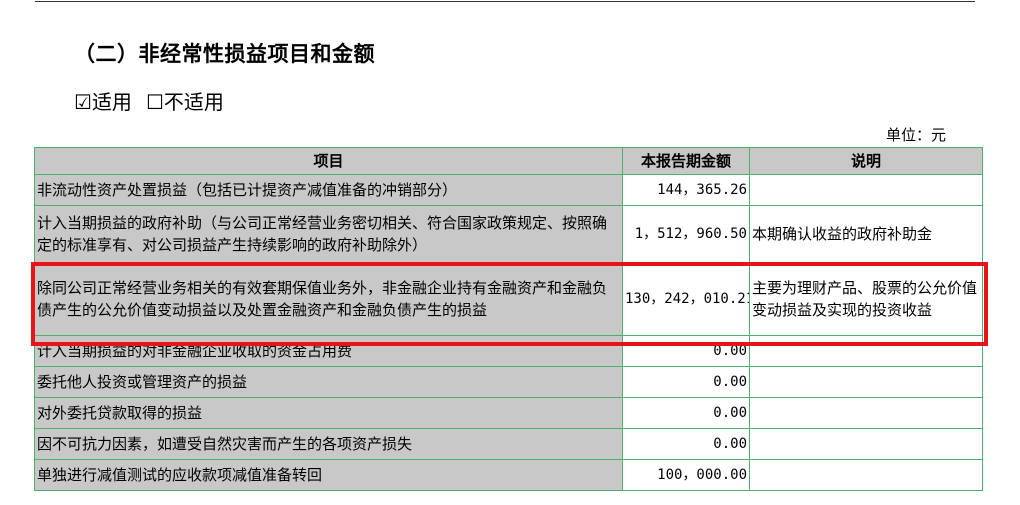  I want to click on row-item: 委托他人投资或管理资产的损益, so click(328, 382).